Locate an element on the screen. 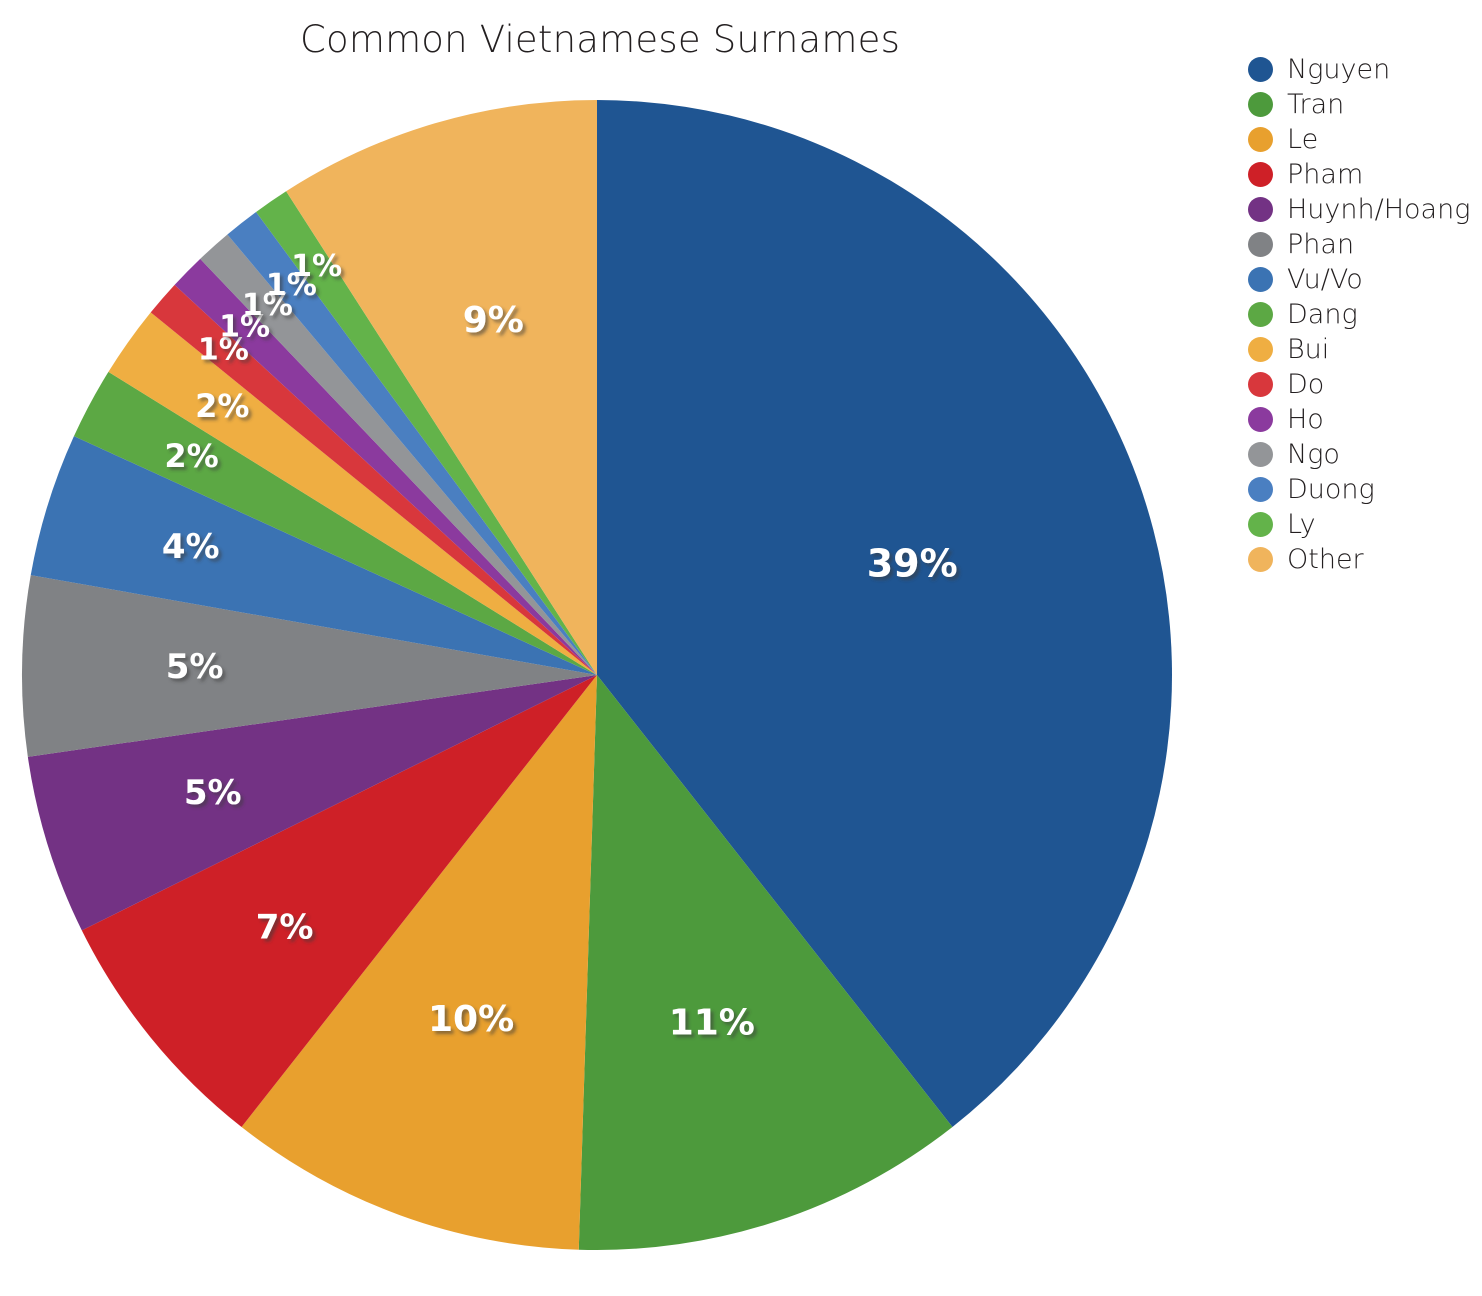 This screenshot has height=1296, width=1482. legend-item-label: Do is located at coordinates (1306, 384).